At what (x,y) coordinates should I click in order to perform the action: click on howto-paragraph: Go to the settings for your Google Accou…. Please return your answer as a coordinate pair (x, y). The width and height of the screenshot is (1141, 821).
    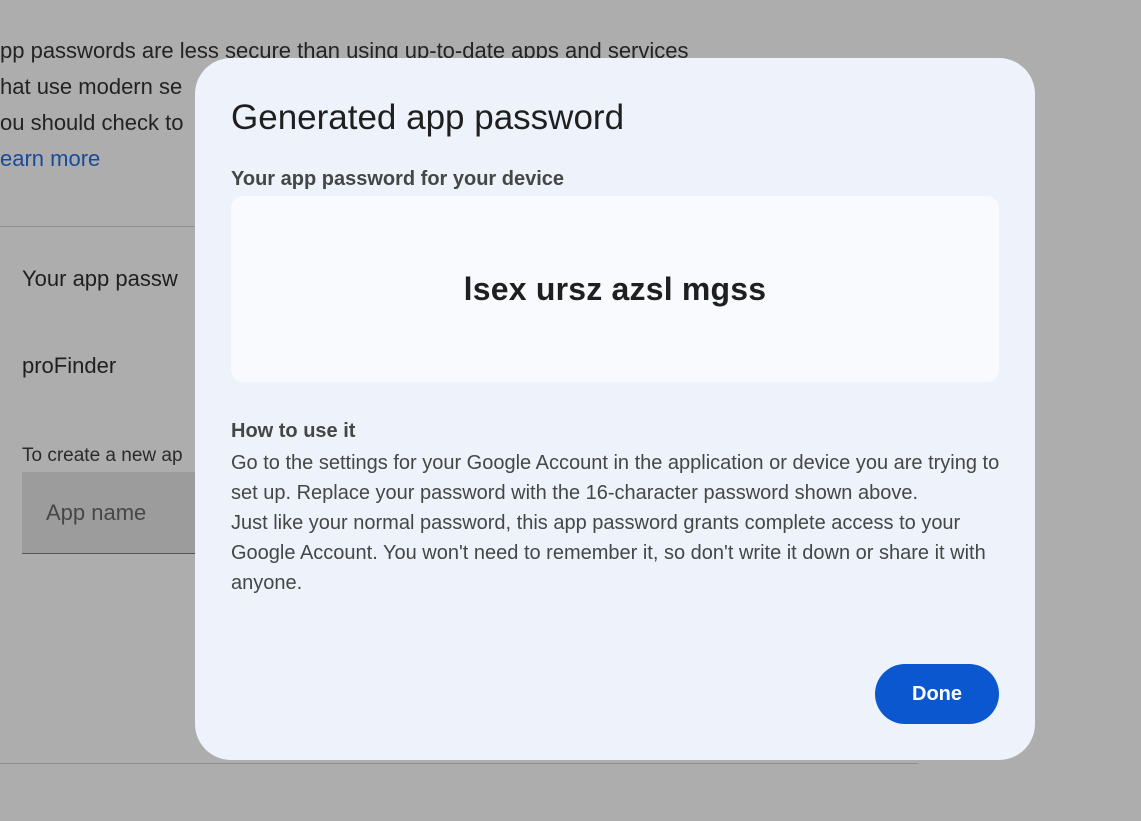
    Looking at the image, I should click on (615, 478).